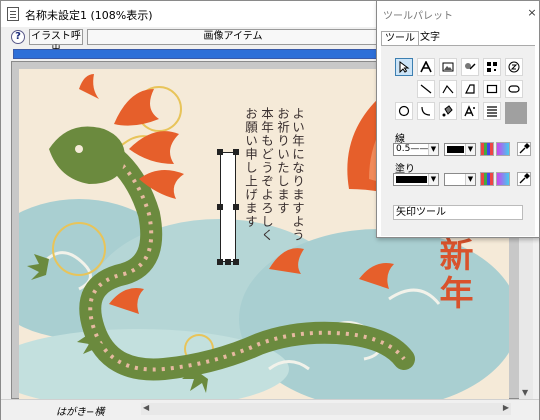  I want to click on barcode-tool, so click(492, 67).